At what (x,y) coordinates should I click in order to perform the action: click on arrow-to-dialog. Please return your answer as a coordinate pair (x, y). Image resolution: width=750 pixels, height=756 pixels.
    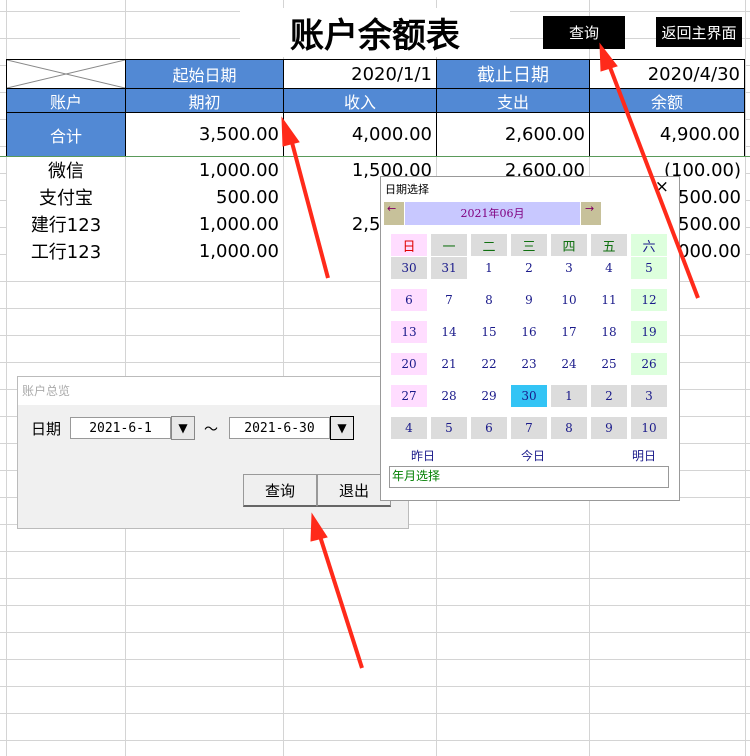
    Looking at the image, I should click on (340, 599).